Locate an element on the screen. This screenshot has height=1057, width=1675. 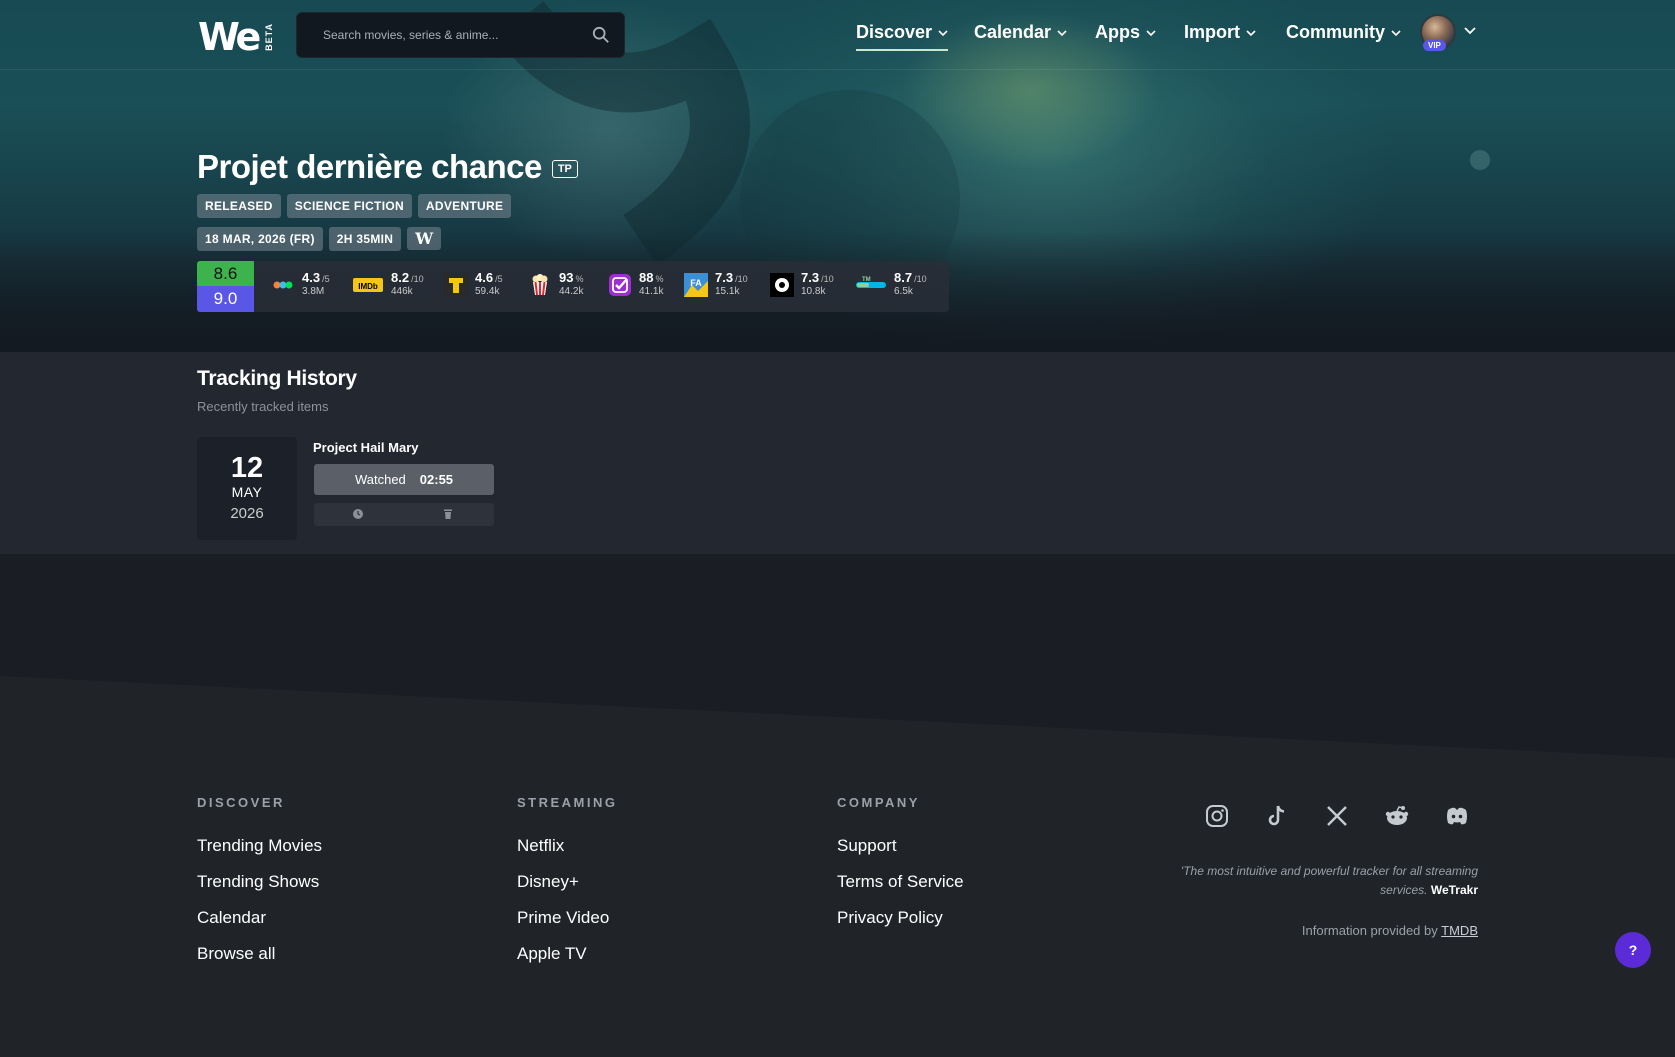
menu-import: Import is located at coordinates (1220, 32).